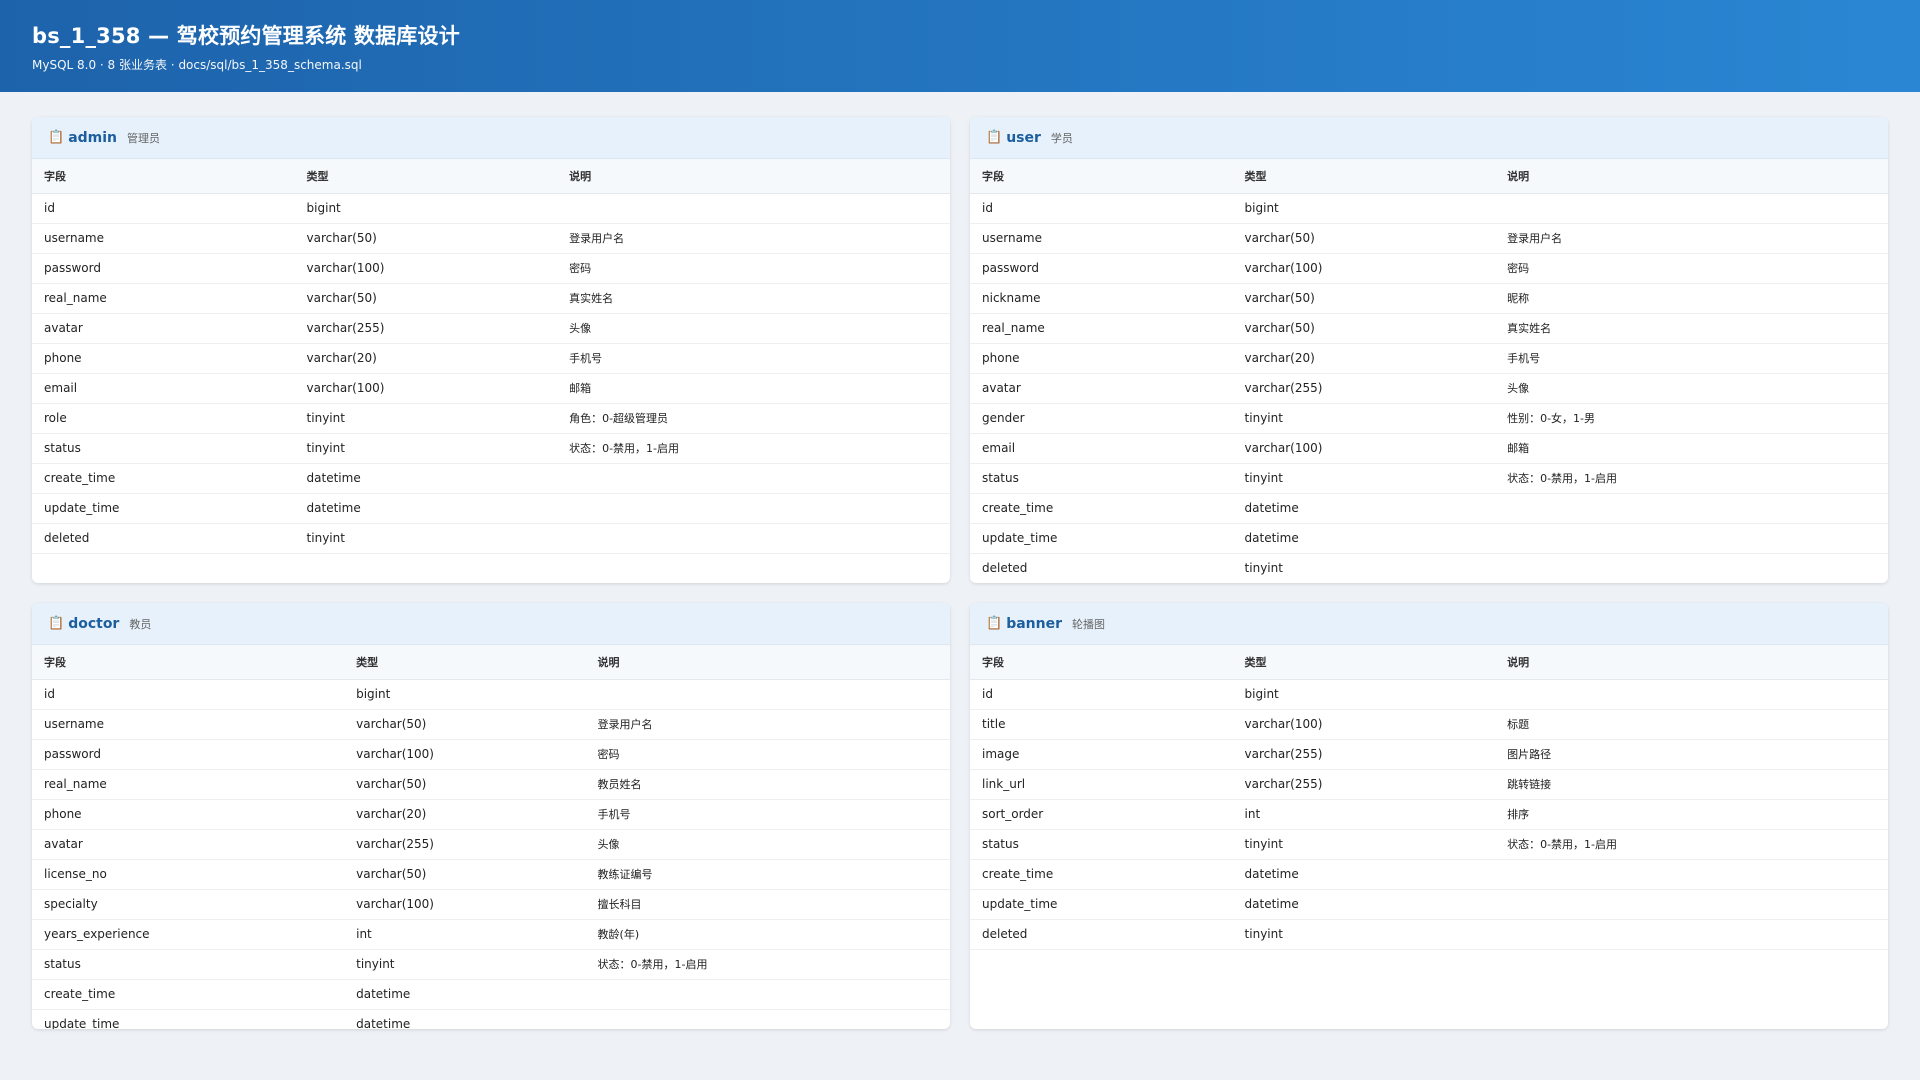  What do you see at coordinates (753, 418) in the screenshot?
I see `field-description: 角色：0-超级管理员` at bounding box center [753, 418].